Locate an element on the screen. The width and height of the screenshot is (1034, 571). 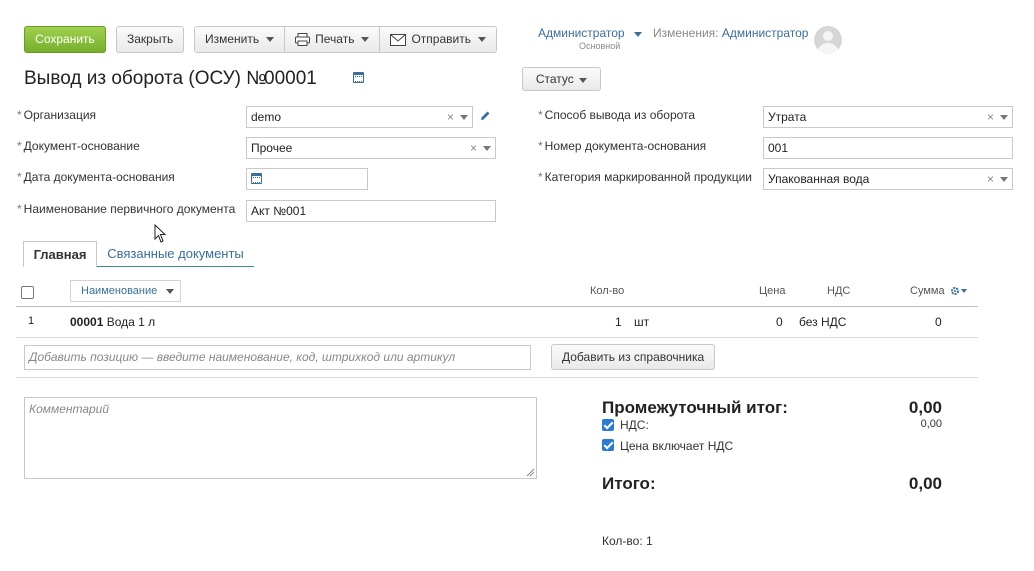
tab-main: Главная is located at coordinates (60, 254).